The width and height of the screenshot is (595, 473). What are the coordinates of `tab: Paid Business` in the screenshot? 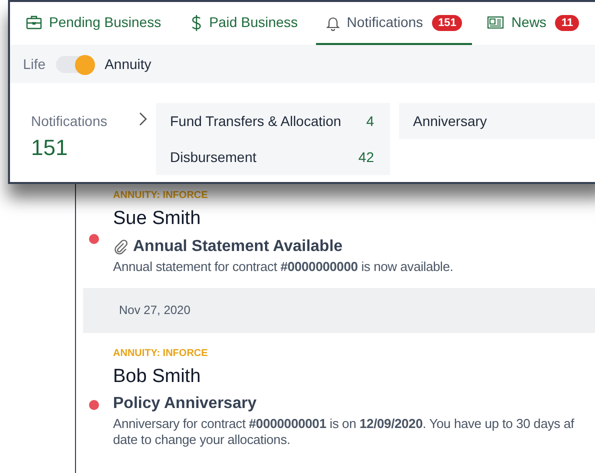 It's located at (244, 23).